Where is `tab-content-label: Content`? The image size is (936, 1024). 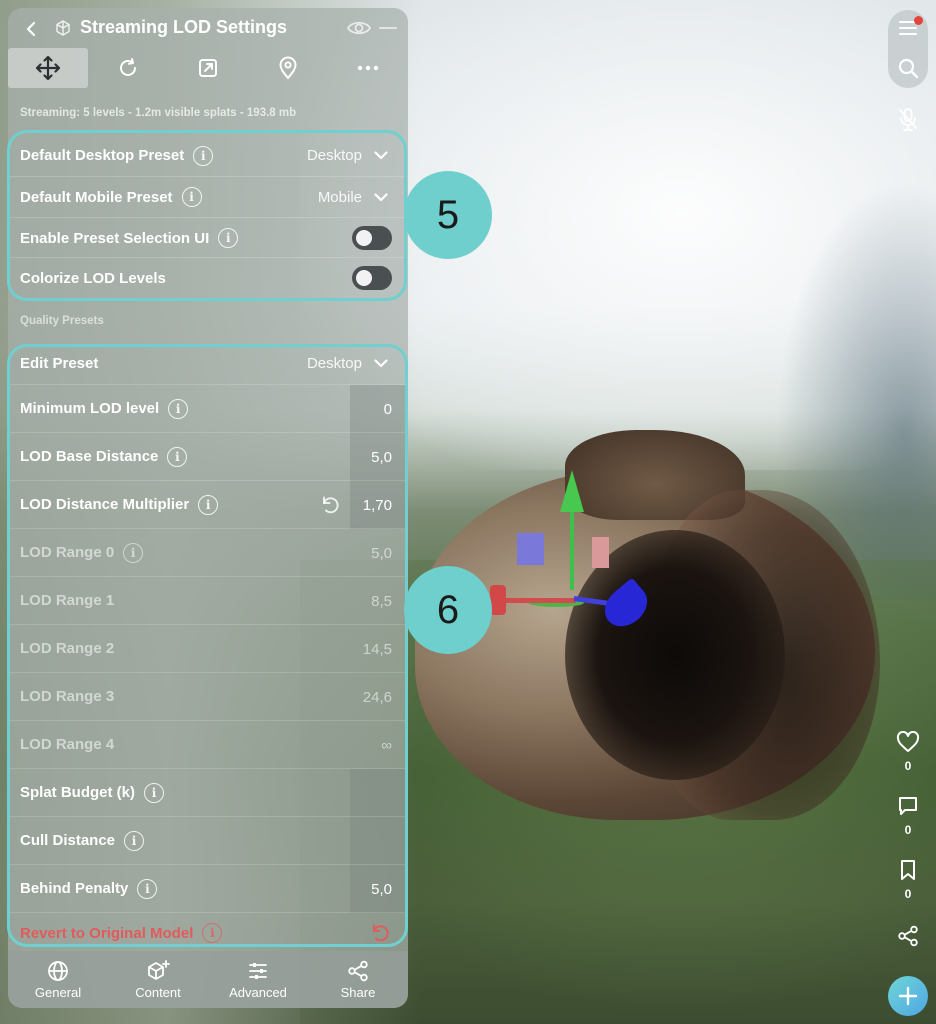
tab-content-label: Content is located at coordinates (158, 992).